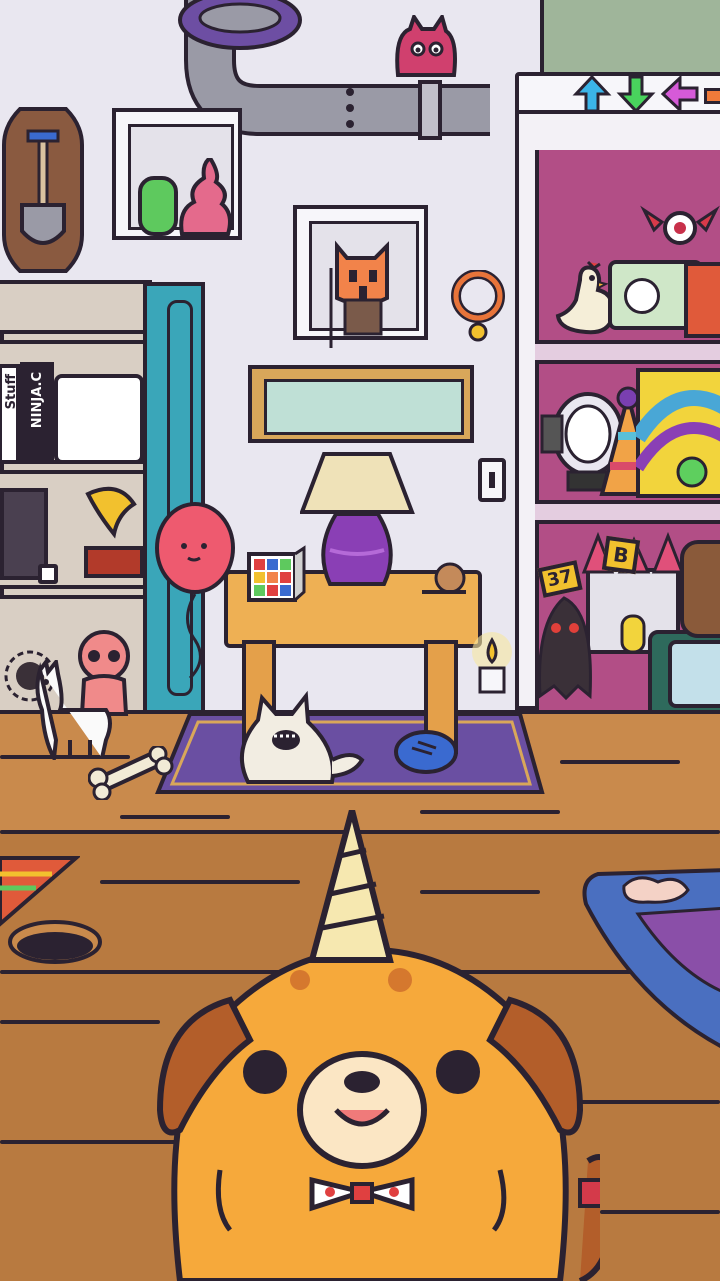  Describe the element at coordinates (621, 555) in the screenshot. I see `sign-letter: B` at that location.